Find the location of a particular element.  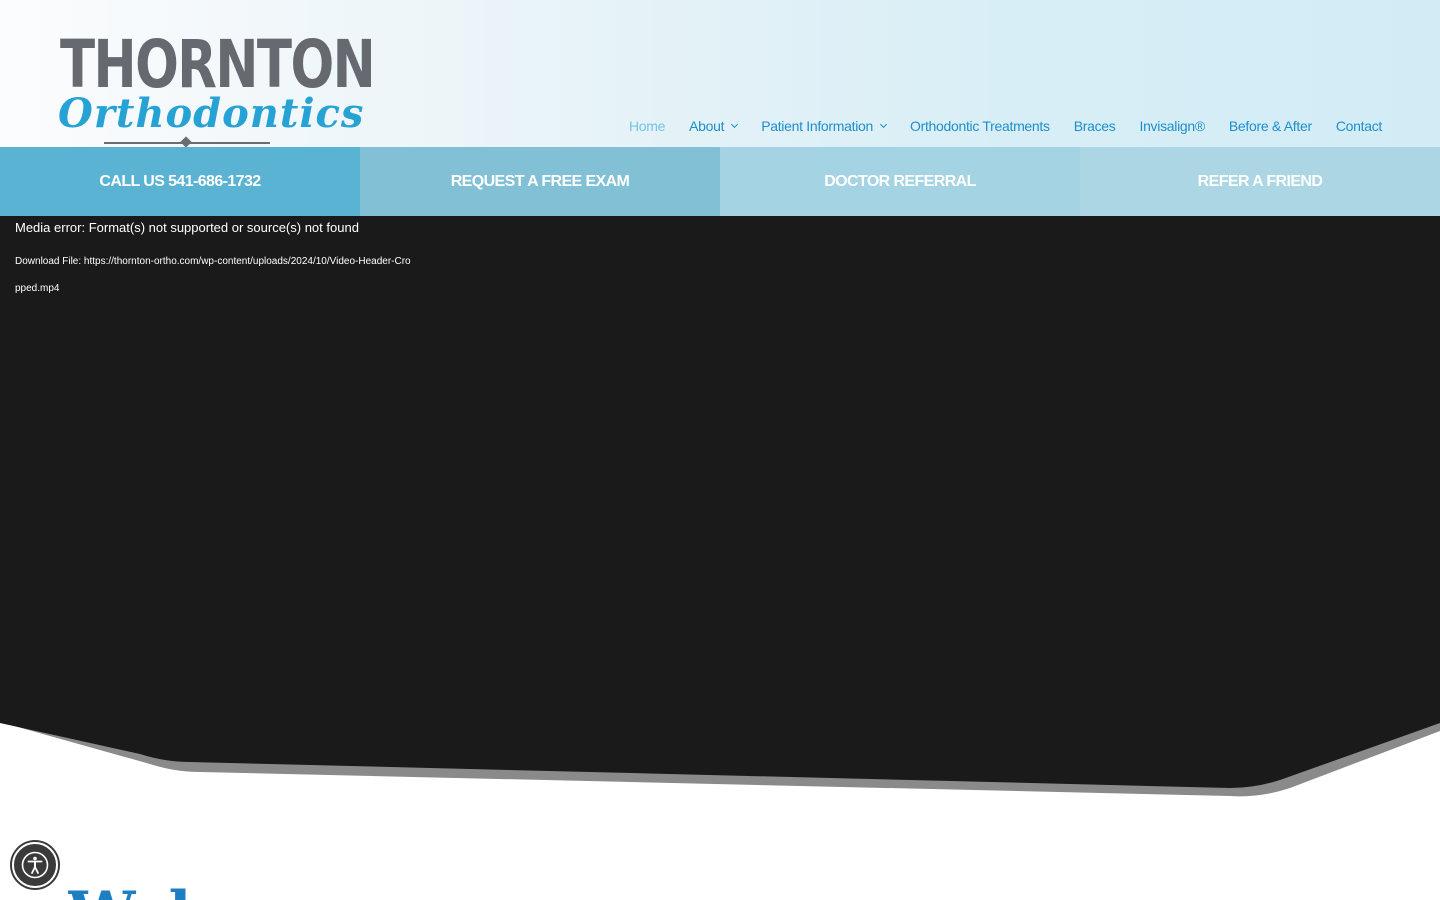

logo-wordmark-bottom: Orthodontics is located at coordinates (211, 113).